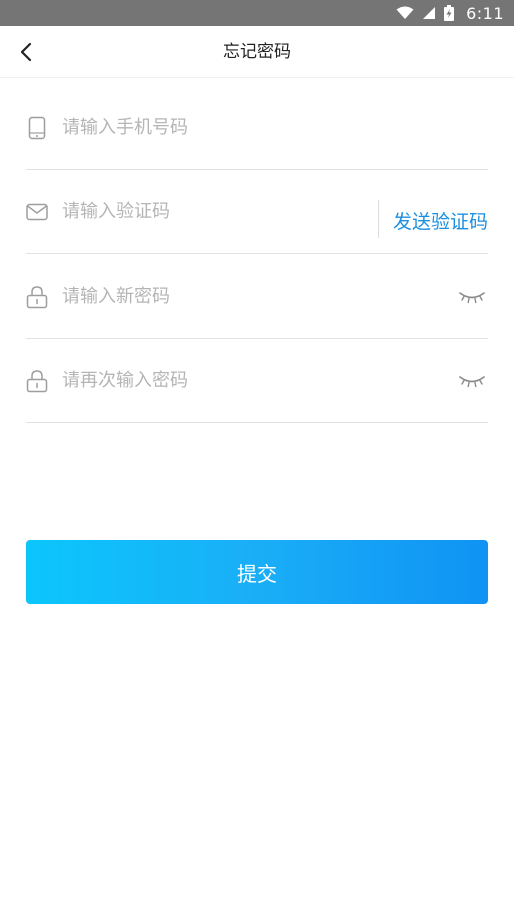  Describe the element at coordinates (257, 572) in the screenshot. I see `submit-button: 提交` at that location.